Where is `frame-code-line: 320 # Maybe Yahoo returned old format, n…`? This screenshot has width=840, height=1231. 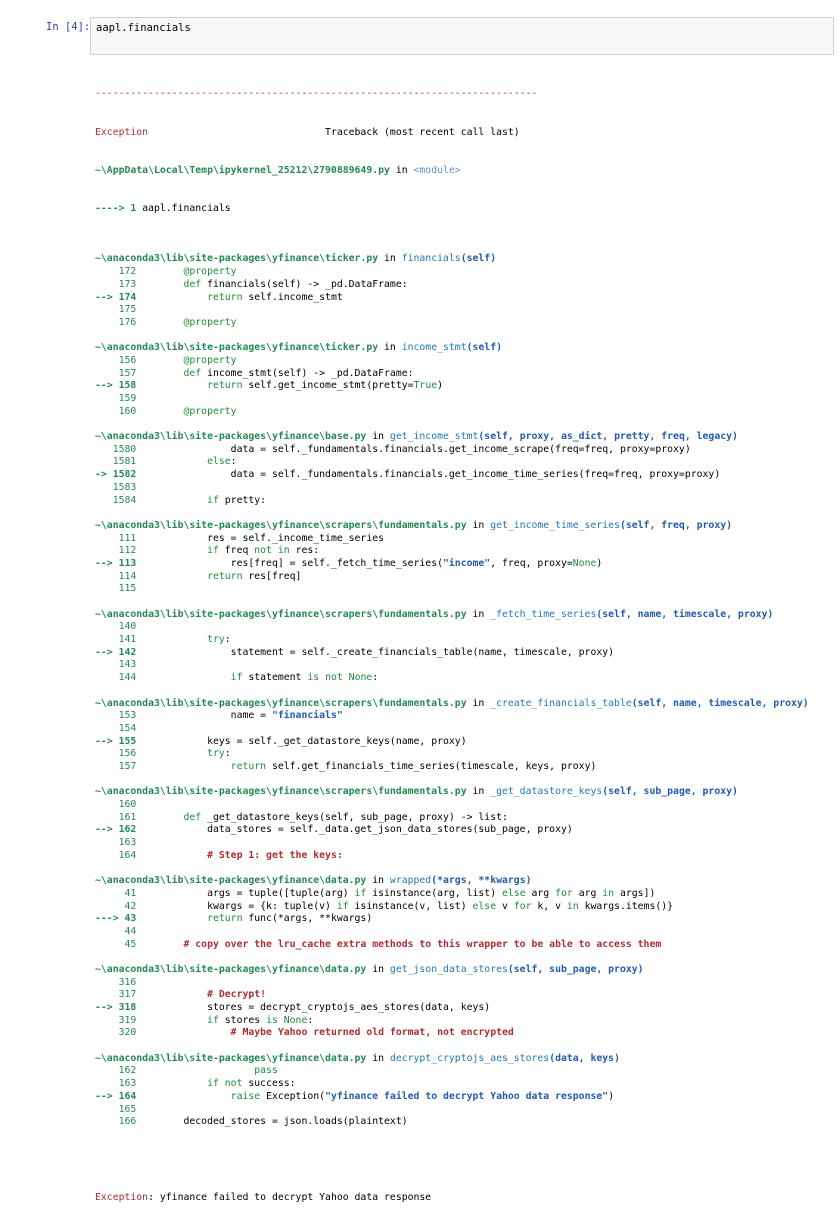
frame-code-line: 320 # Maybe Yahoo returned old format, n… is located at coordinates (465, 1033).